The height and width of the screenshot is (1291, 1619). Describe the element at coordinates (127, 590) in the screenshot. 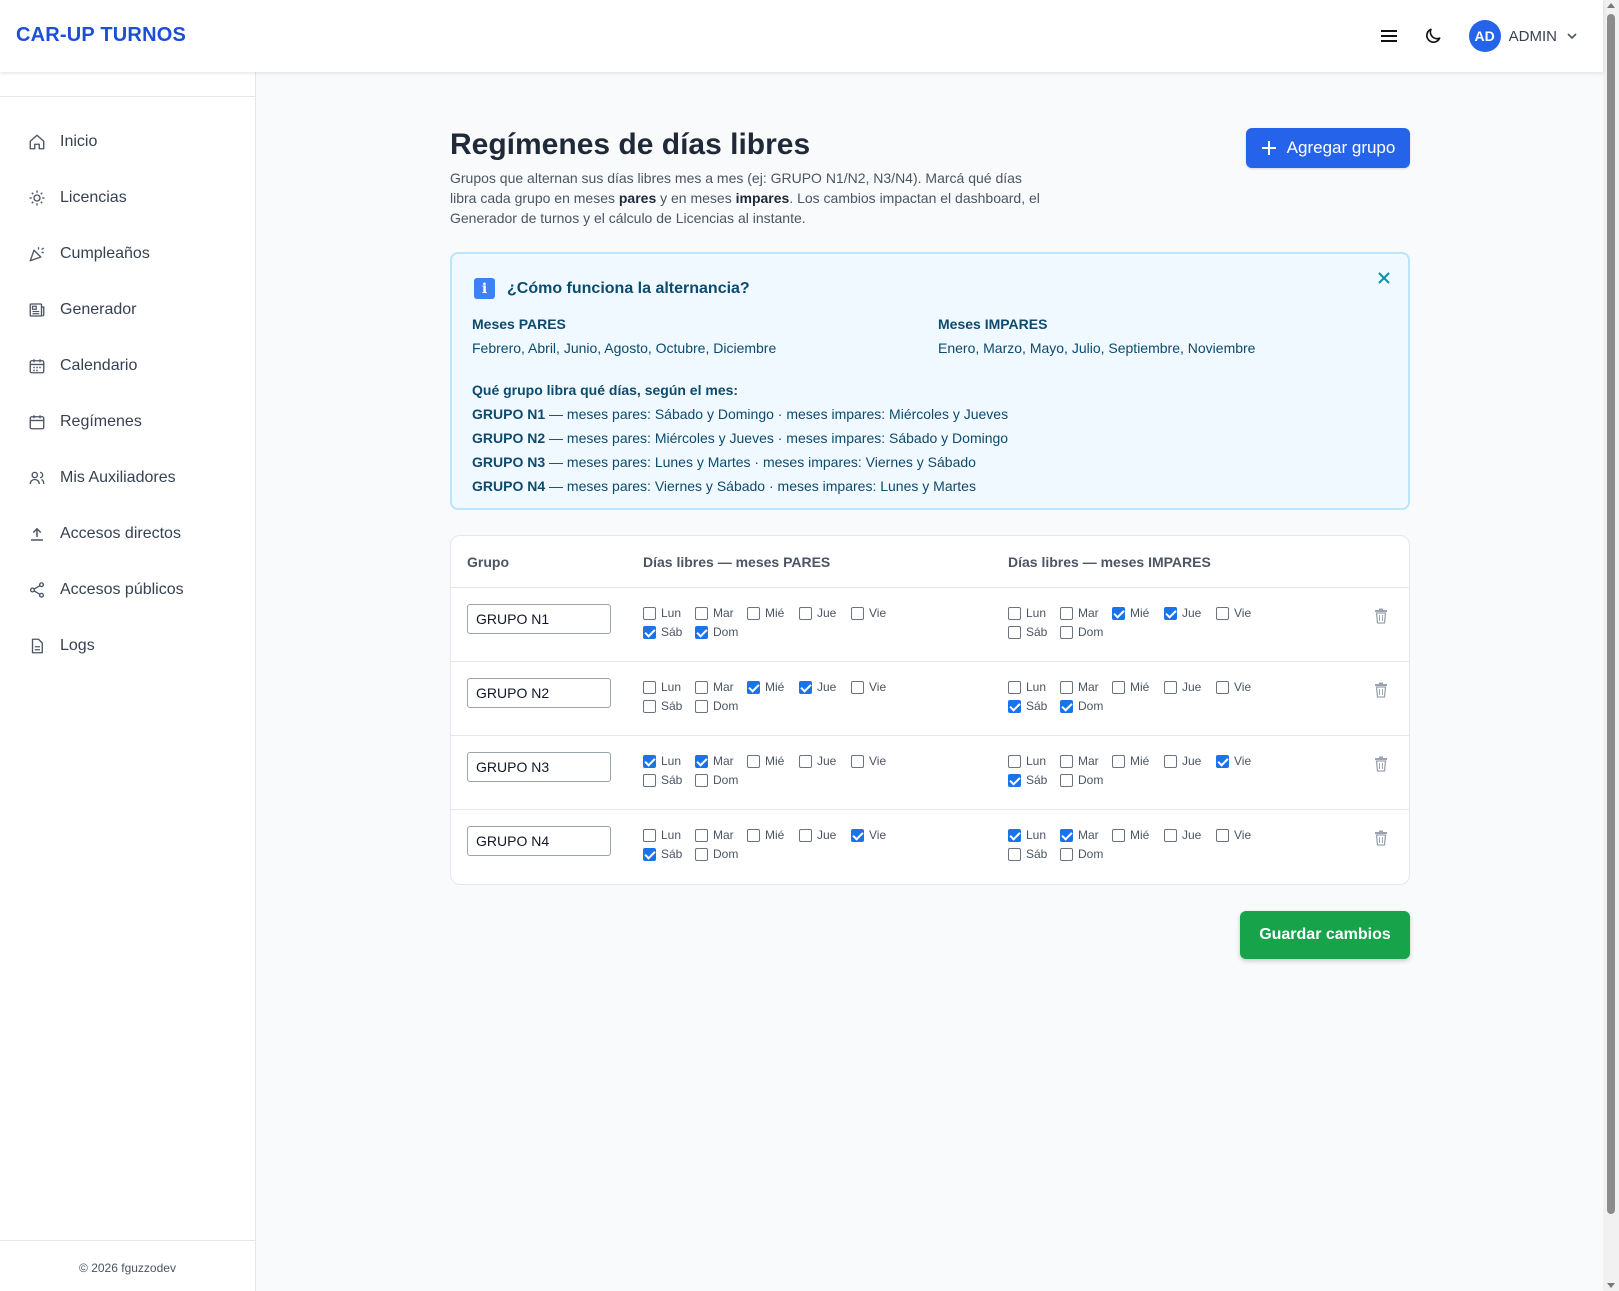

I see `sidebar-item-accesos-publicos: Accesos públicos` at that location.